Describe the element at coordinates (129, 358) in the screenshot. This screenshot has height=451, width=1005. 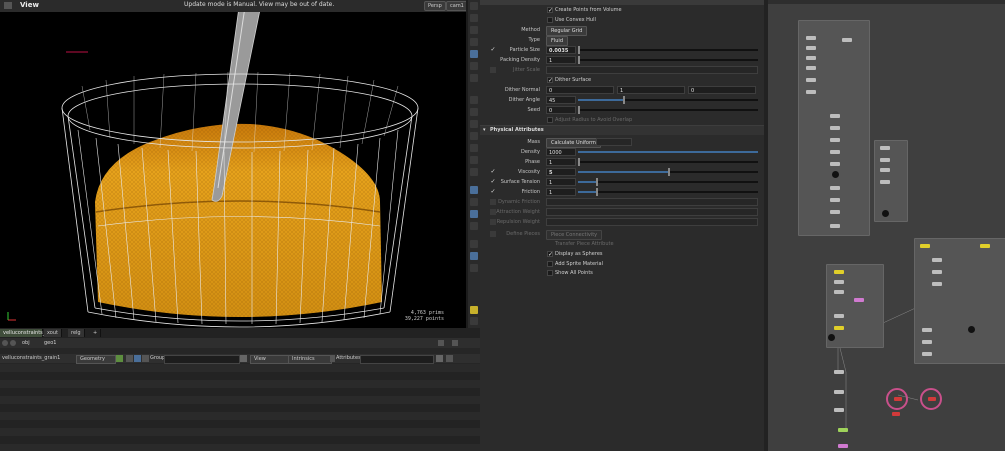
I see `vertices-mode-icon` at that location.